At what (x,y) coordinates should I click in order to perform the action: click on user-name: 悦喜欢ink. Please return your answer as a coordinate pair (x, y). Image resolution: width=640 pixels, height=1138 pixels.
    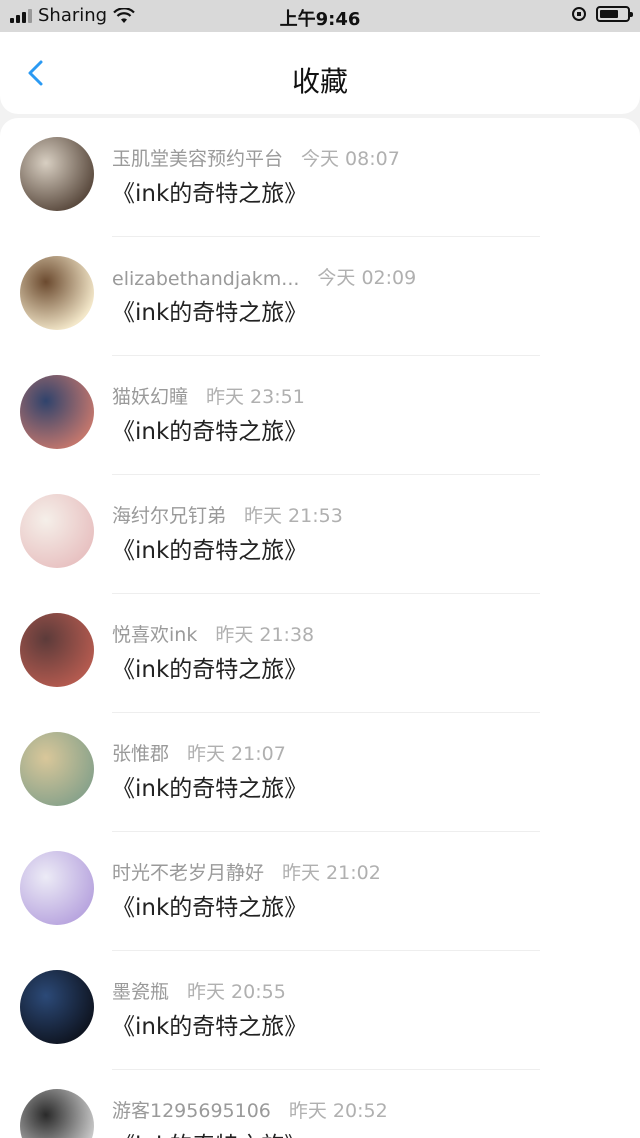
    Looking at the image, I should click on (154, 633).